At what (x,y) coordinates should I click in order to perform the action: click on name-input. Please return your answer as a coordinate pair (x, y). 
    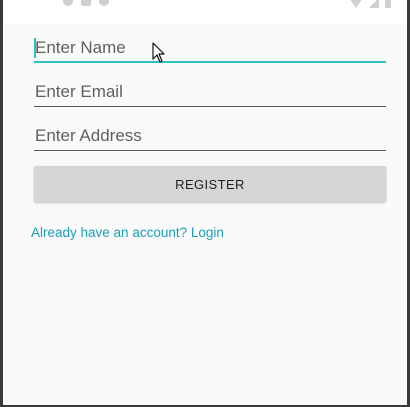
    Looking at the image, I should click on (210, 49).